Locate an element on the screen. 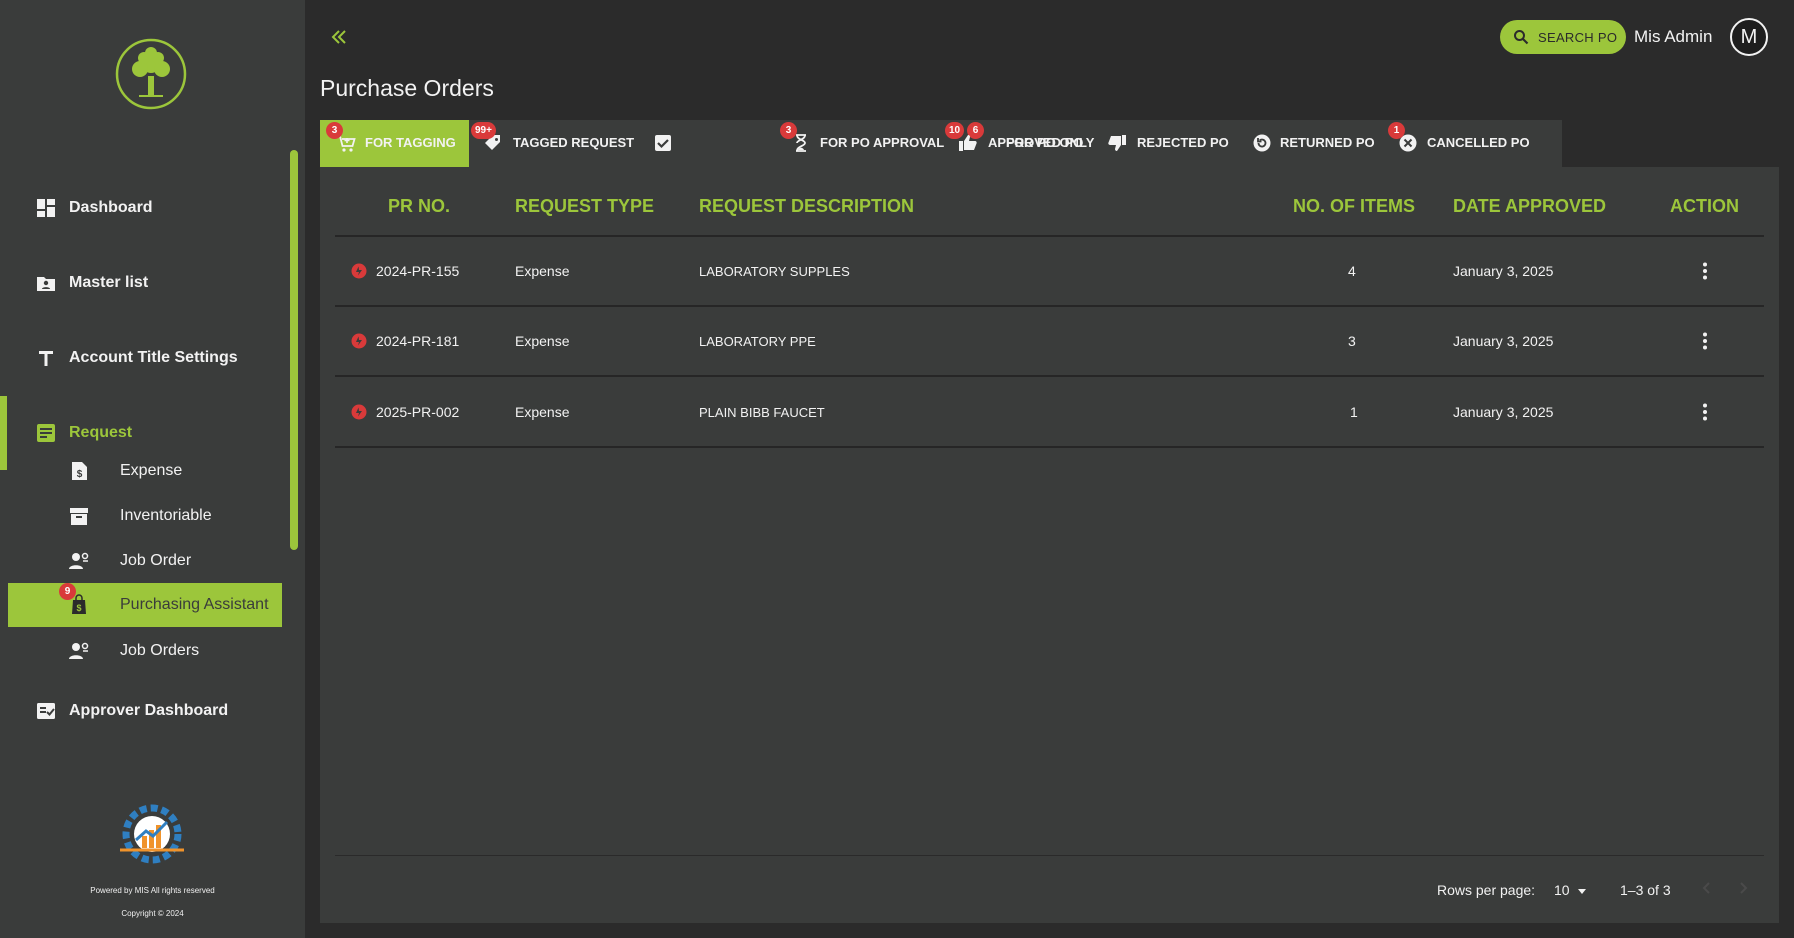  tab-badge: 10 is located at coordinates (955, 130).